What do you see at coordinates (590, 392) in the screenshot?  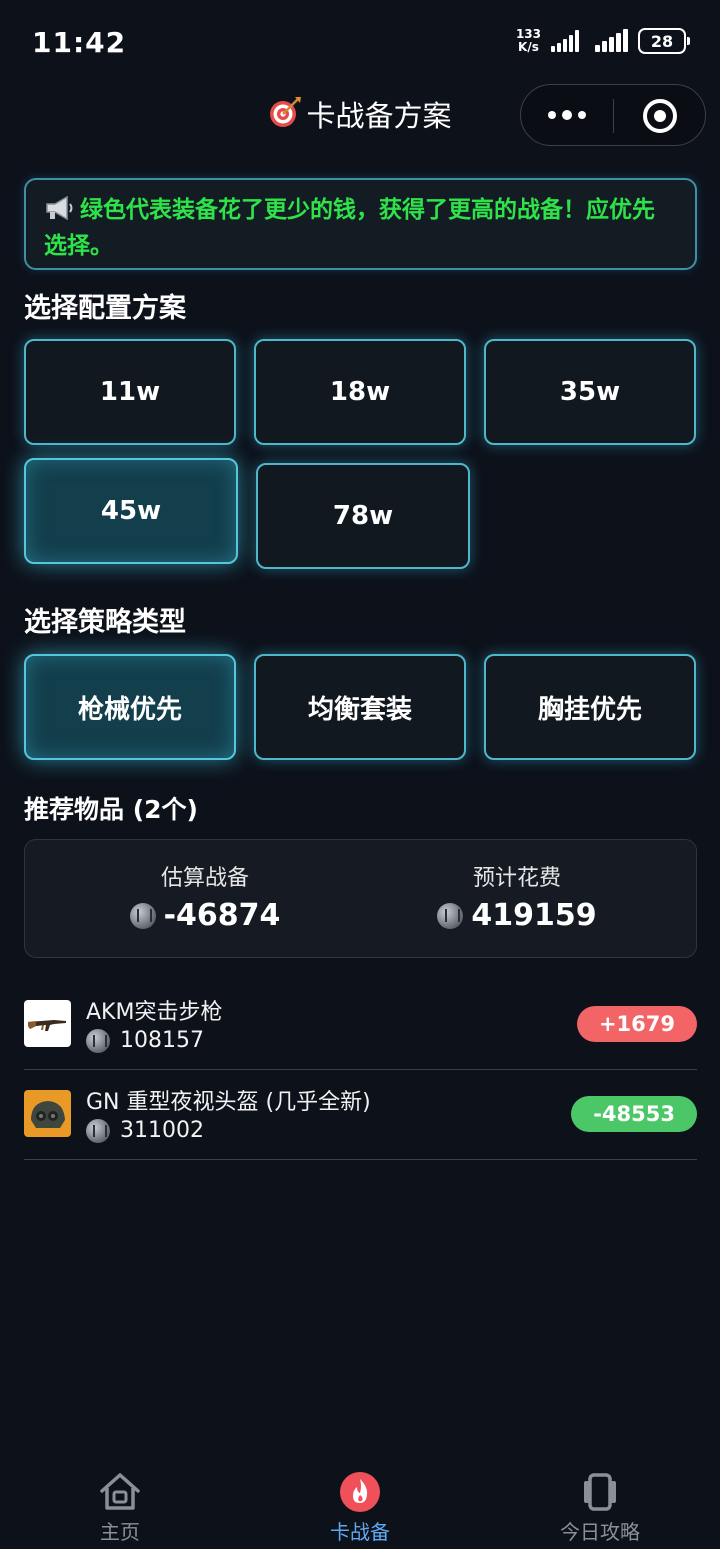 I see `config-option-35w: 35w` at bounding box center [590, 392].